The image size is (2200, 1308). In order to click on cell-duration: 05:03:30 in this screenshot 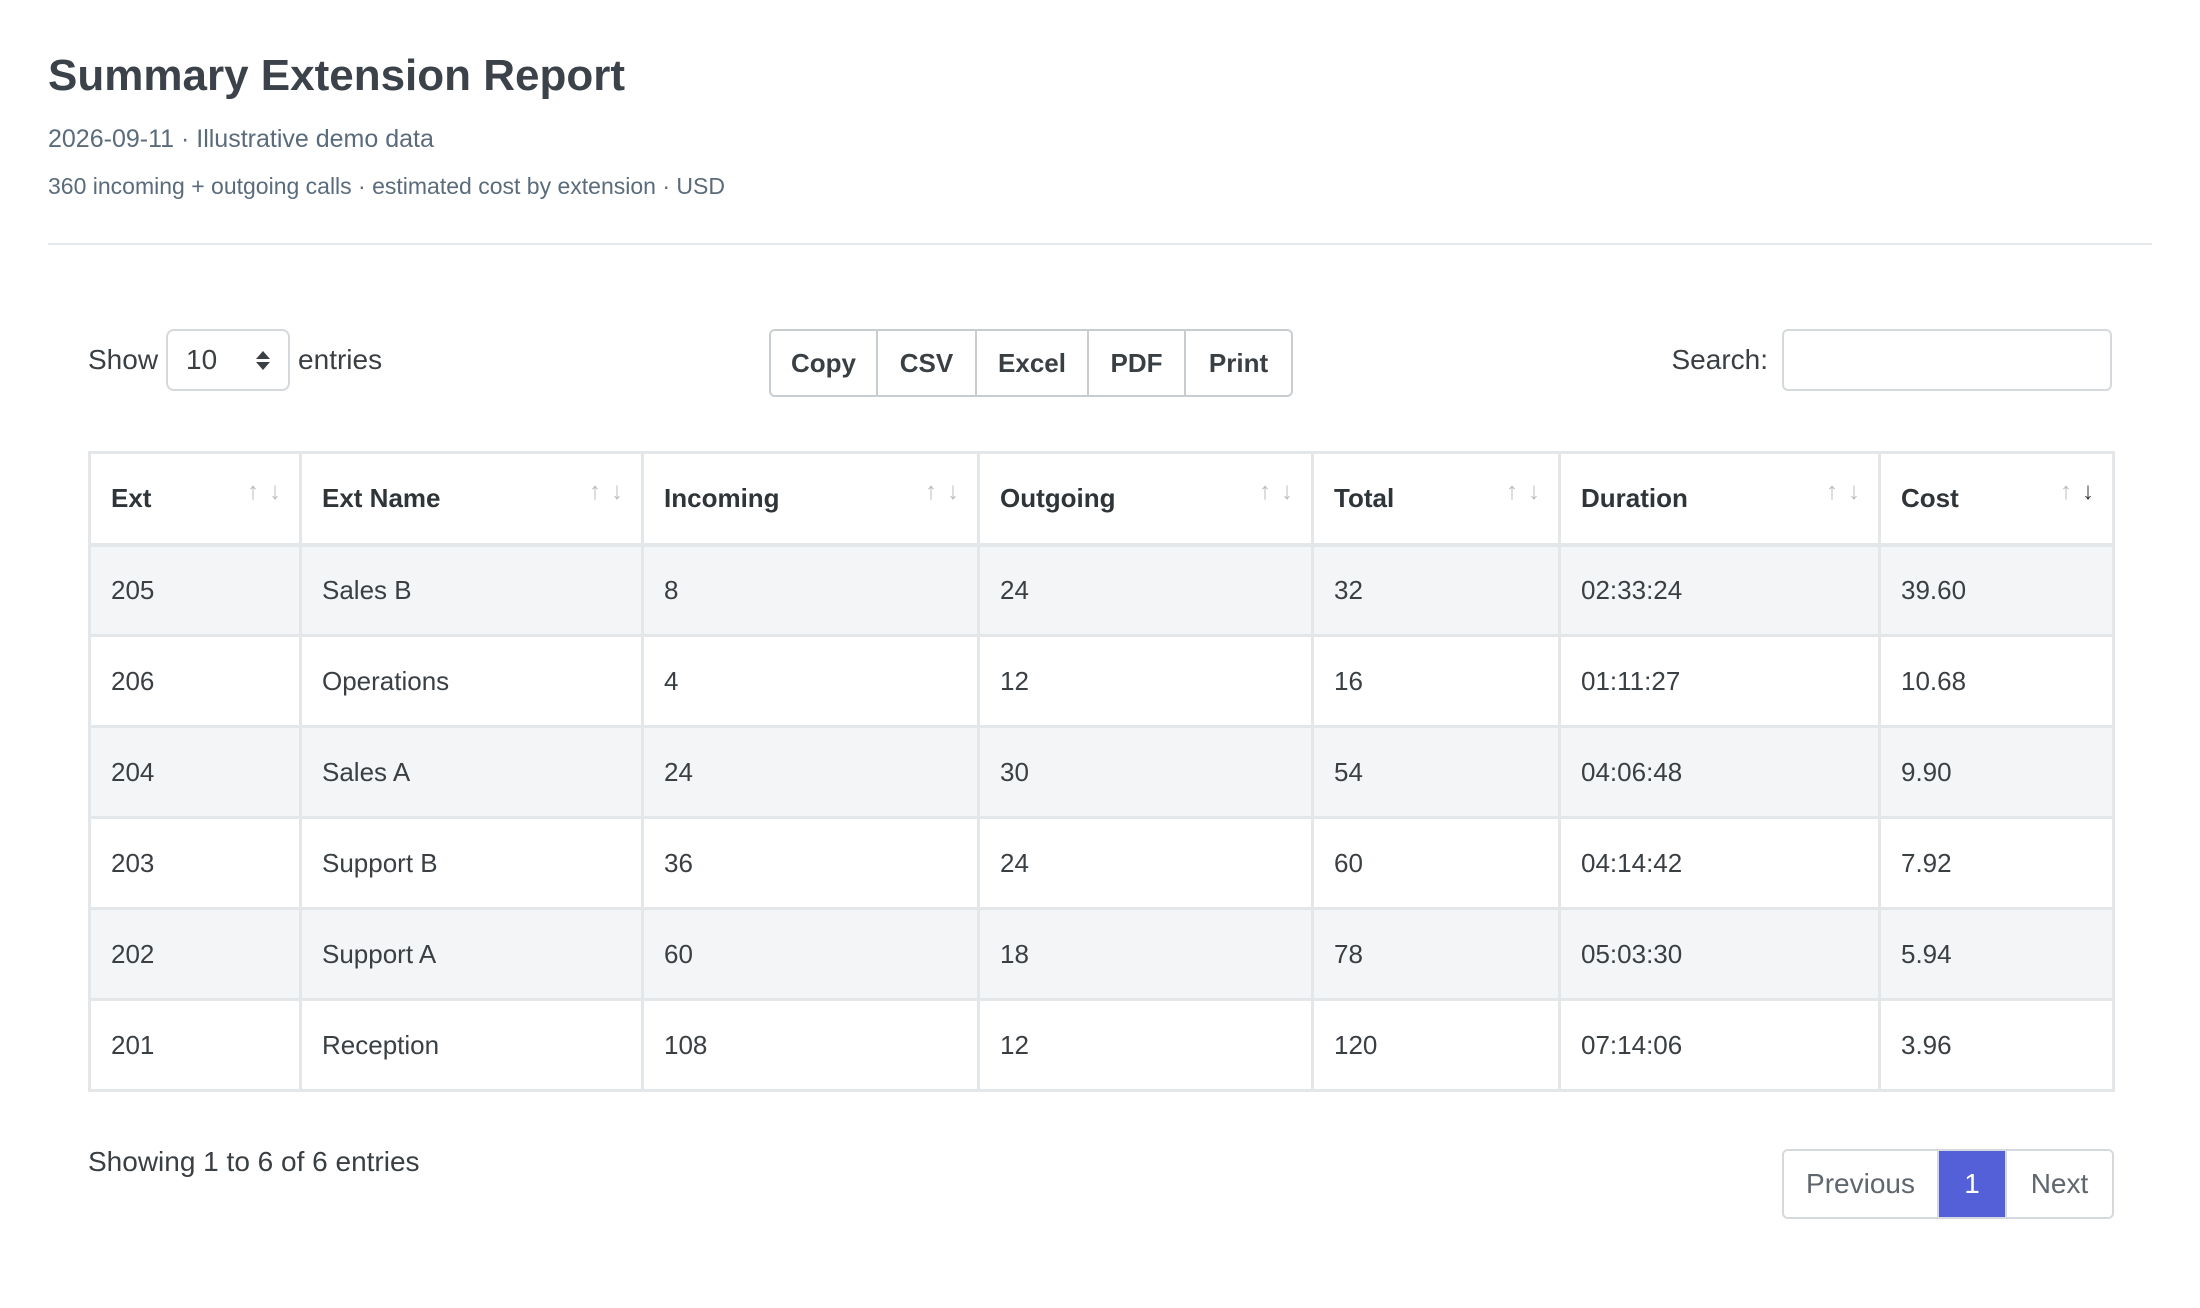, I will do `click(1719, 954)`.